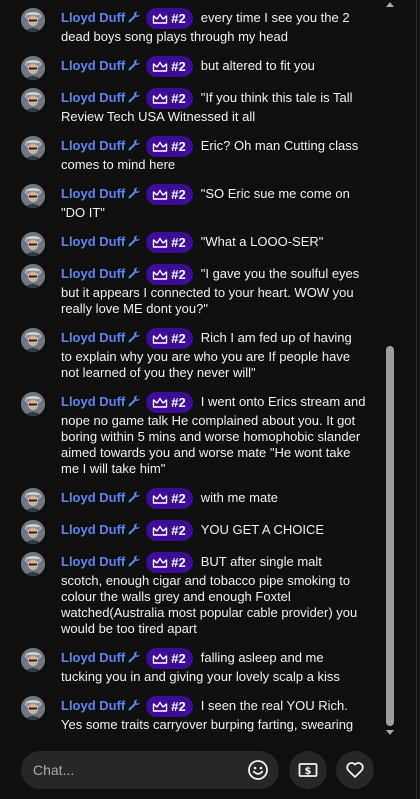 This screenshot has width=420, height=799. I want to click on scroll-up-arrow-icon, so click(390, 4).